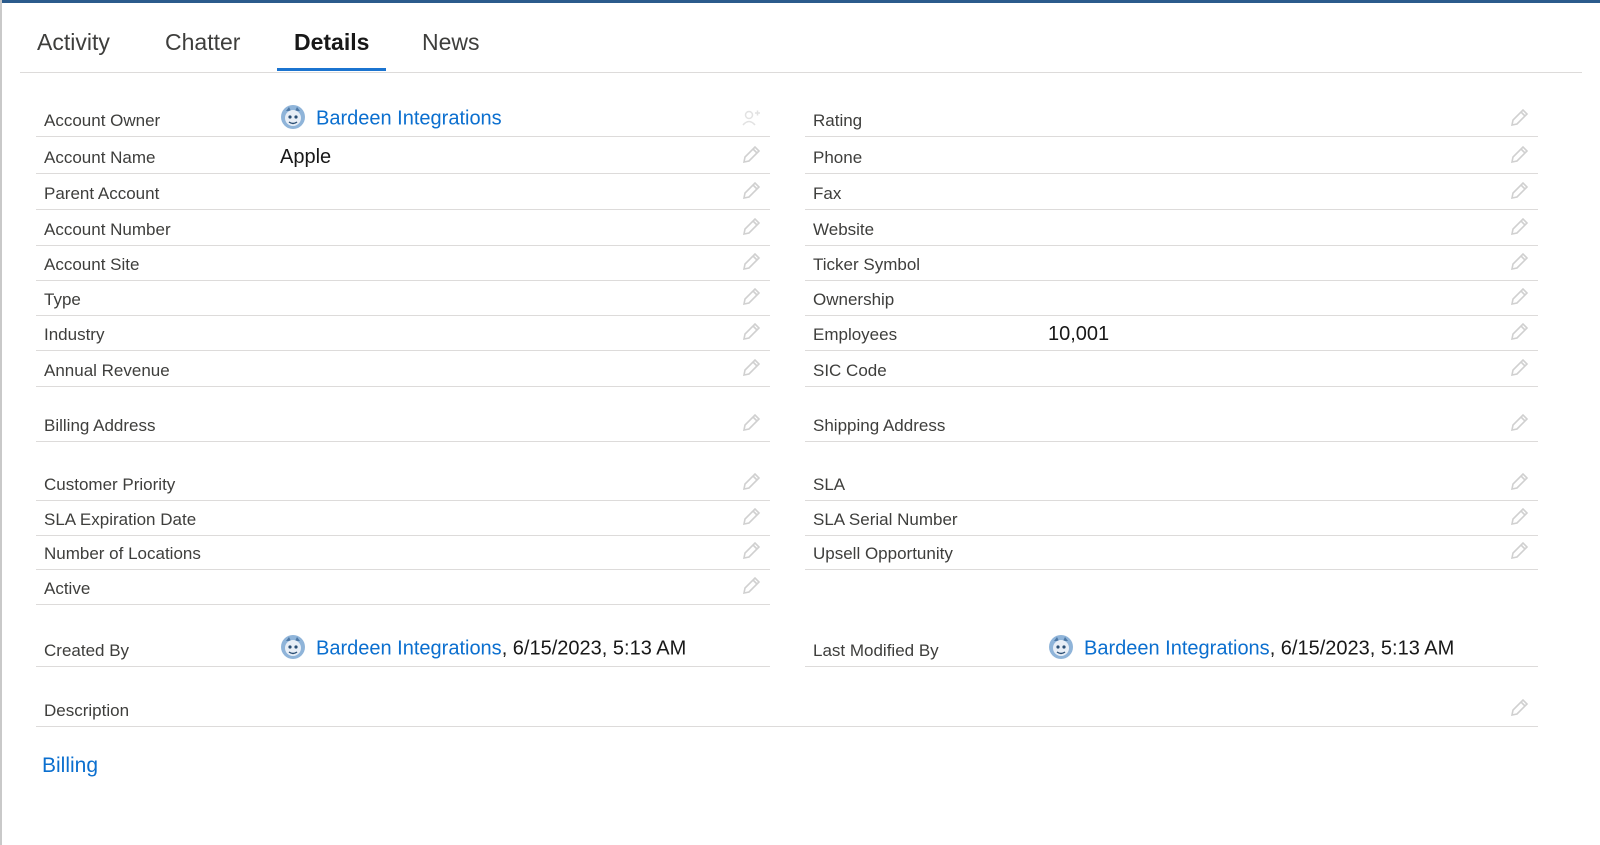  I want to click on field-label: Created By, so click(87, 650).